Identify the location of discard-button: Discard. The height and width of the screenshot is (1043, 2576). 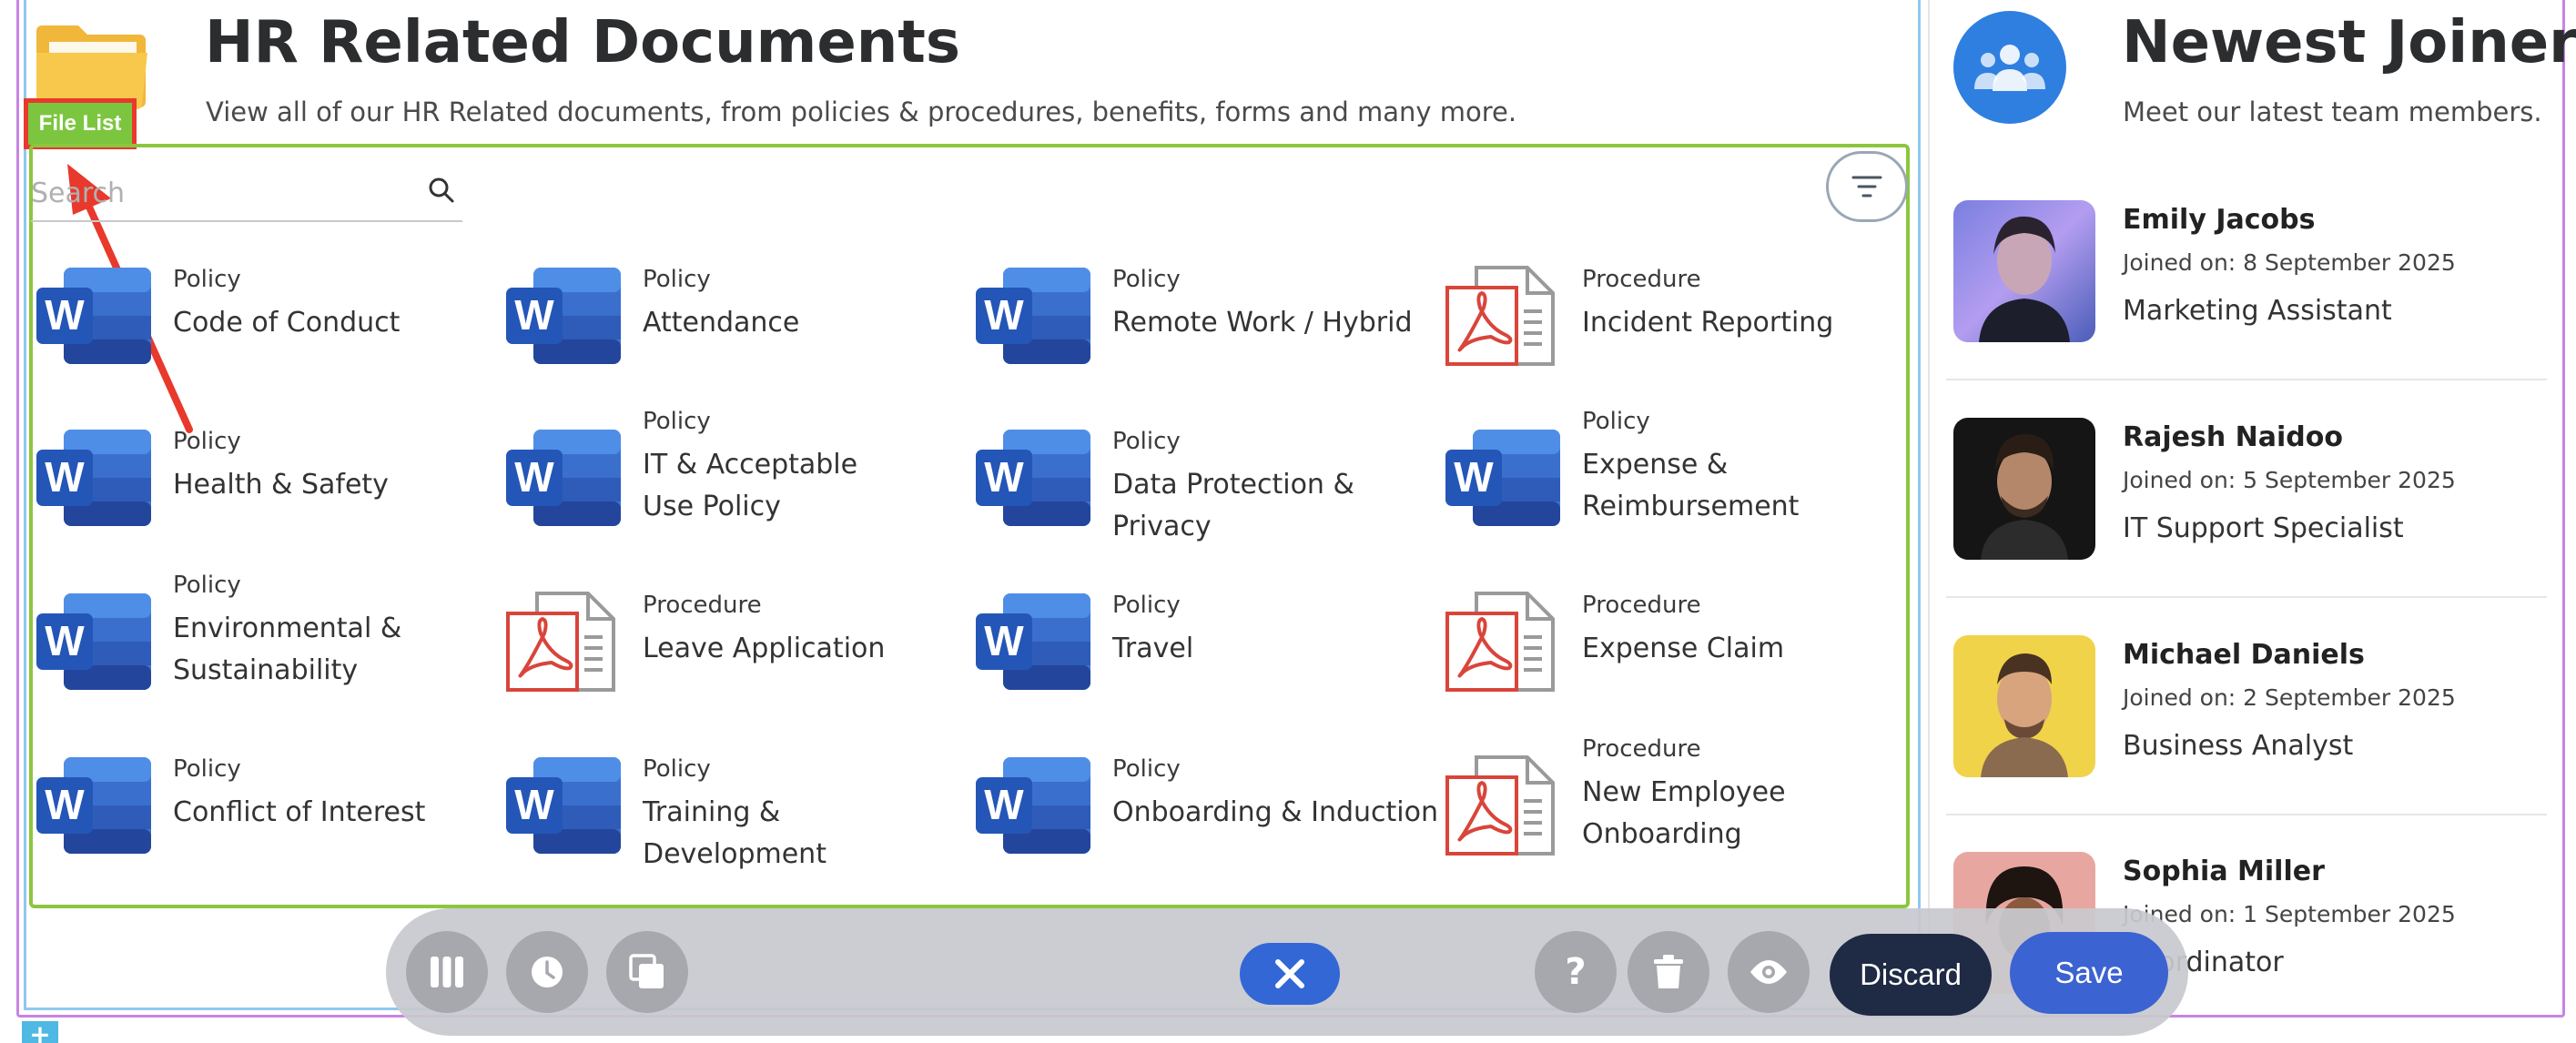
(1911, 975).